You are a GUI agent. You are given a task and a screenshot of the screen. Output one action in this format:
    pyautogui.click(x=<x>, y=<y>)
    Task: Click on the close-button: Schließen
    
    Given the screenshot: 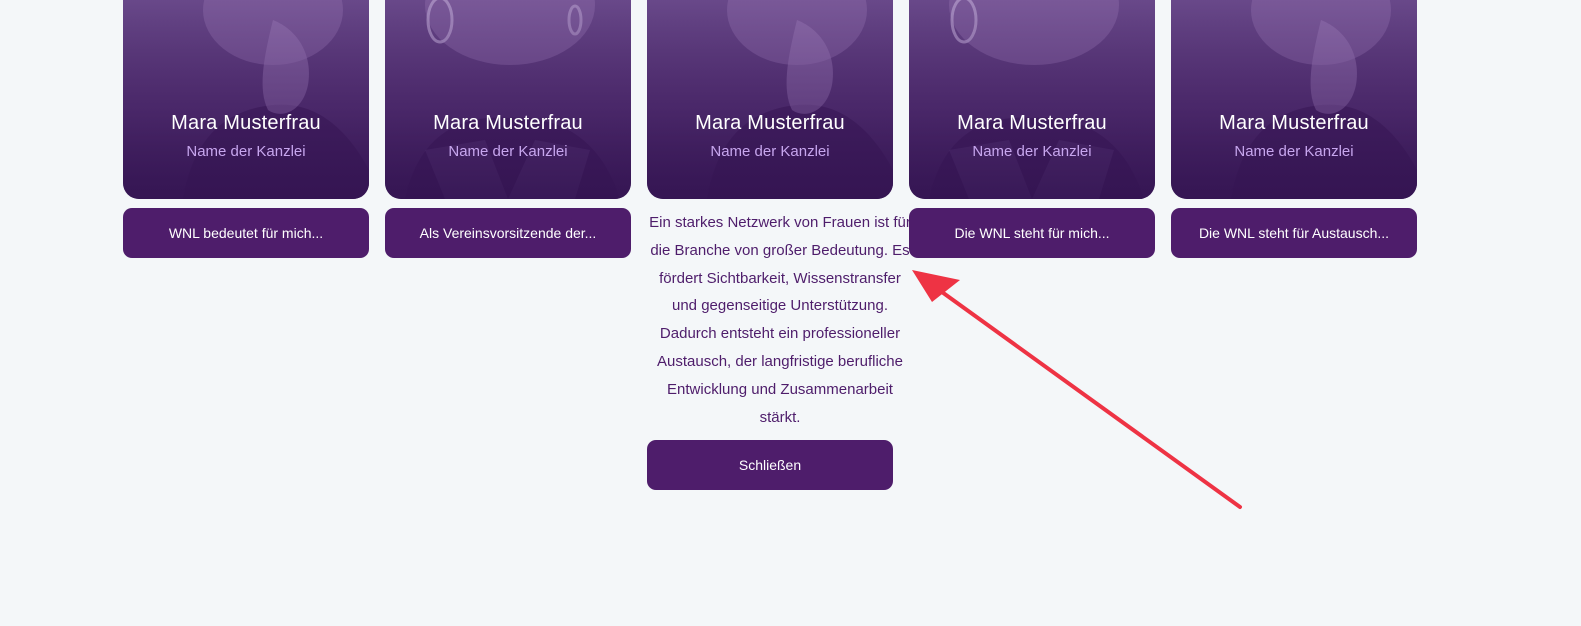 What is the action you would take?
    pyautogui.click(x=770, y=465)
    